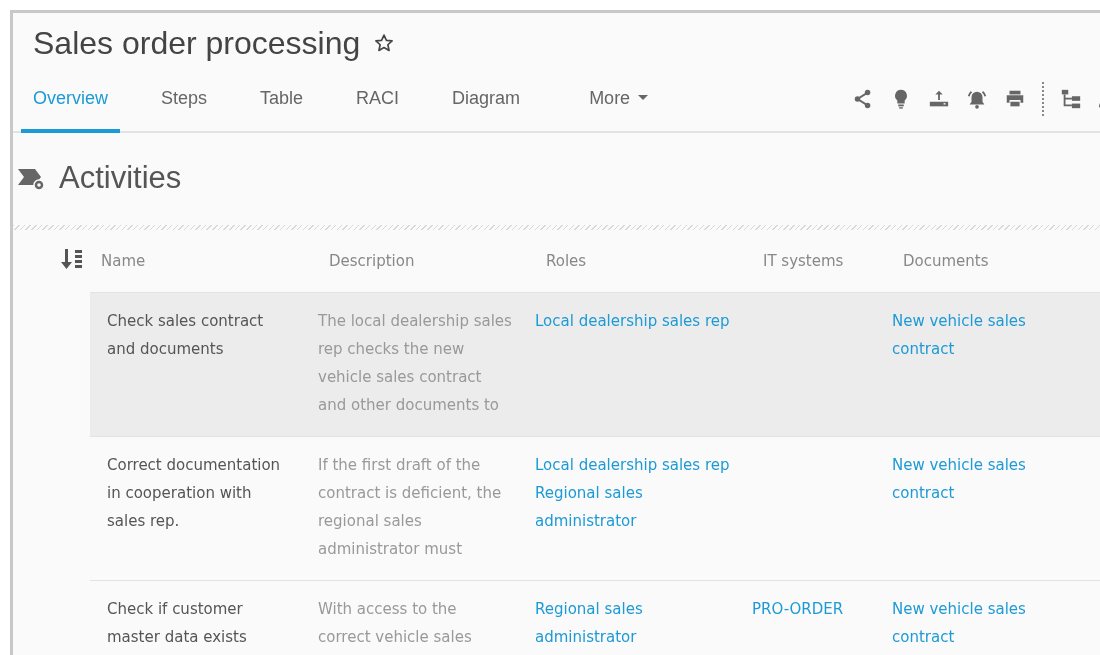  What do you see at coordinates (589, 623) in the screenshot?
I see `role-link: Regional sales administrator` at bounding box center [589, 623].